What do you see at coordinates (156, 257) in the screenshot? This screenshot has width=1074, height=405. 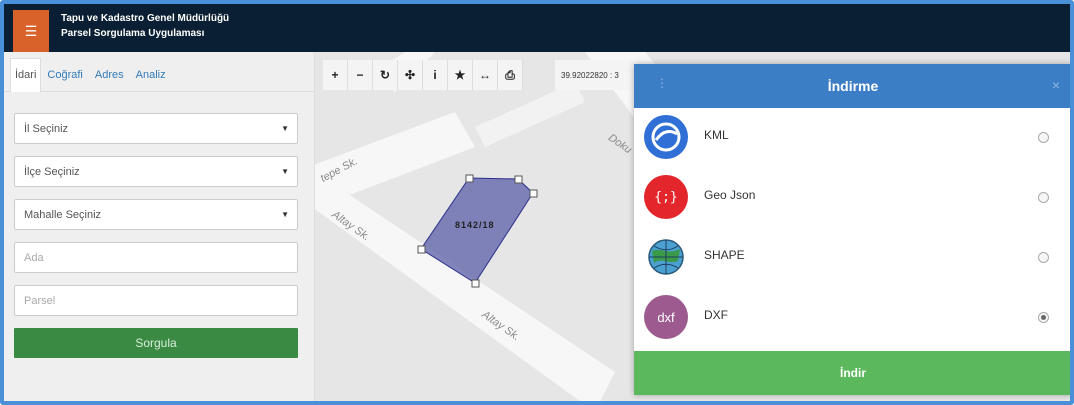 I see `ada-input: Ada` at bounding box center [156, 257].